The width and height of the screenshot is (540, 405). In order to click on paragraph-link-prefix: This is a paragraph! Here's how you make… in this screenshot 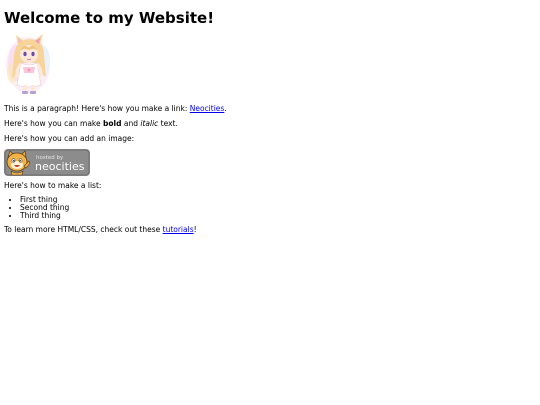, I will do `click(97, 108)`.